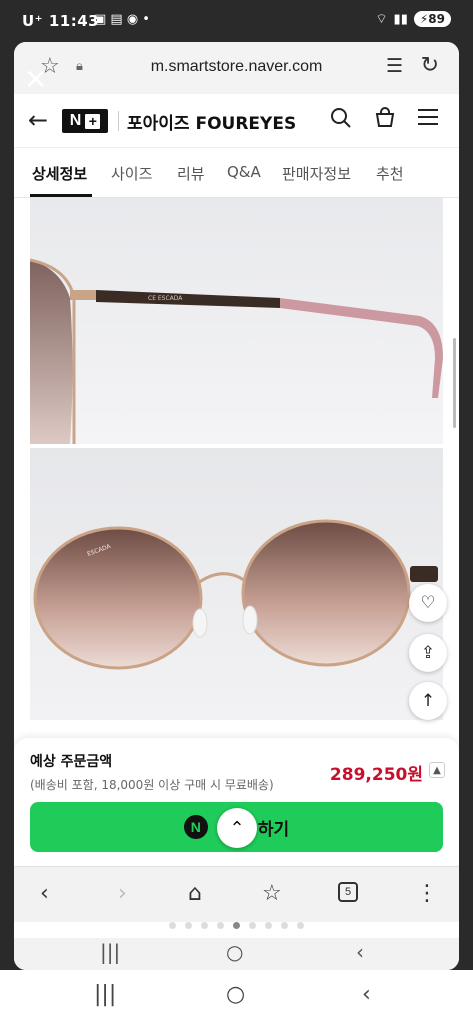 Image resolution: width=473 pixels, height=1024 pixels. I want to click on status-bar: U⁺ 11:43 ▣ ▤ ◉ • ⌔ ▮▮ ⚡89, so click(236, 21).